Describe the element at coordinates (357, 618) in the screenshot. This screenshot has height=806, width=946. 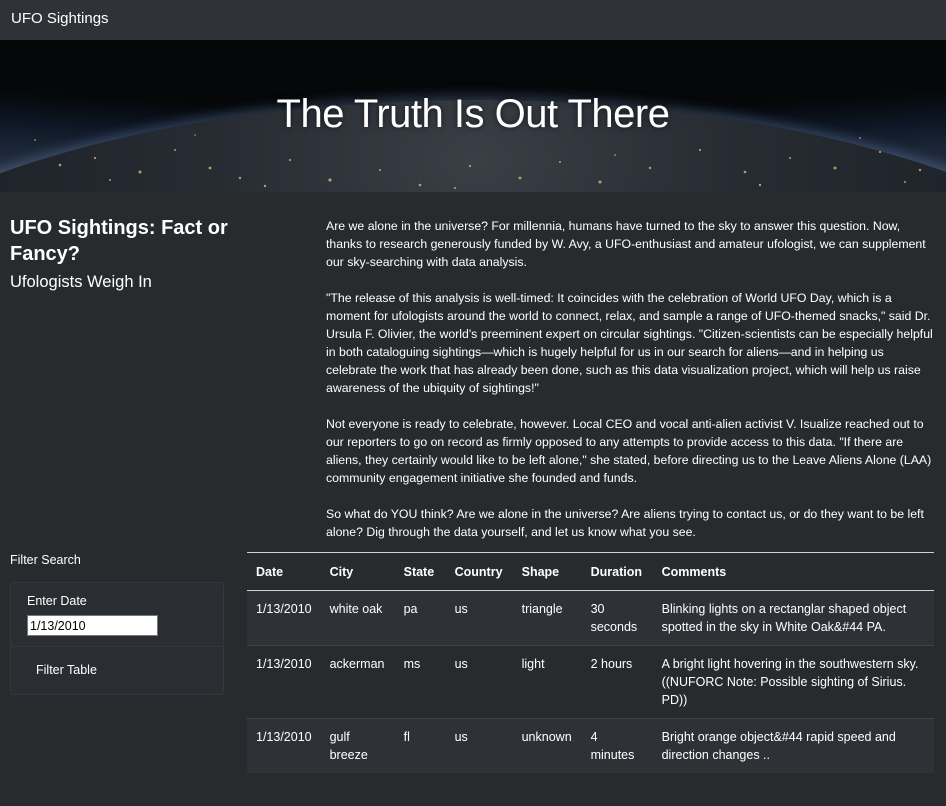
I see `cell-city: white oak` at that location.